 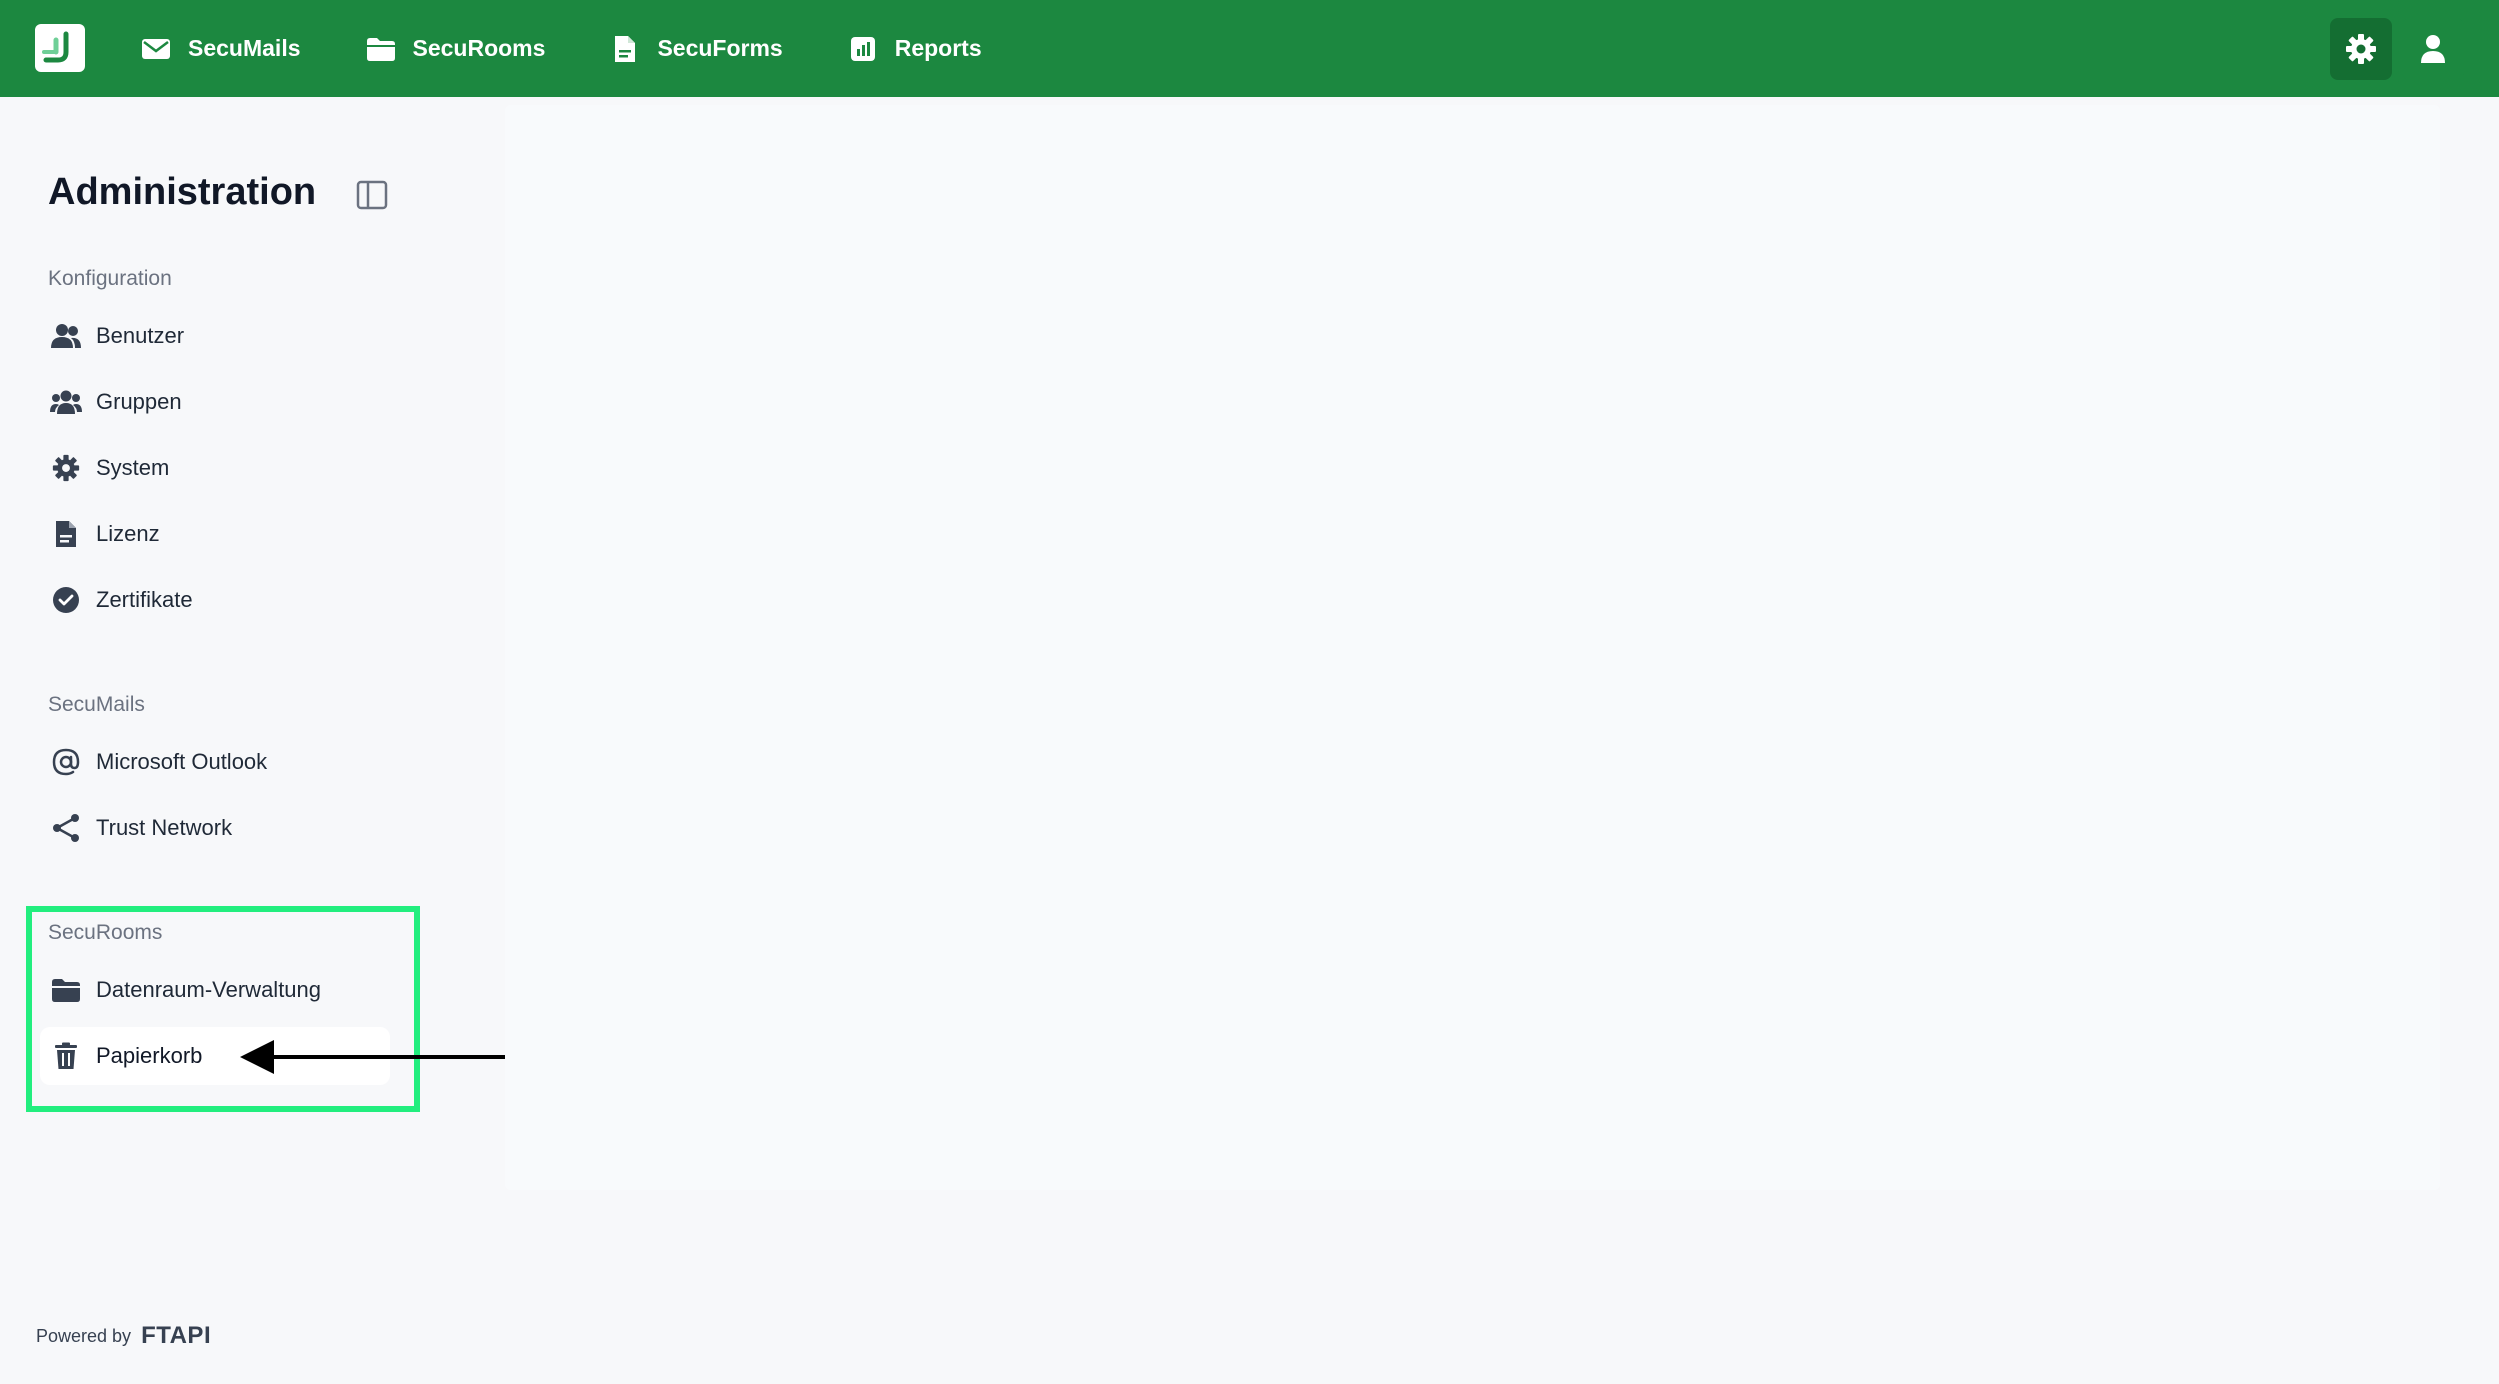 What do you see at coordinates (720, 48) in the screenshot?
I see `nav-secuforms-label: SecuForms` at bounding box center [720, 48].